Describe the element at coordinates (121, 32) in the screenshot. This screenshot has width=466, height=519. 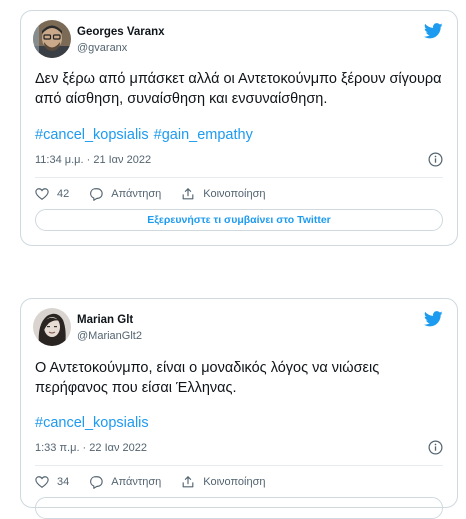
I see `author-name: Georges Varanx` at that location.